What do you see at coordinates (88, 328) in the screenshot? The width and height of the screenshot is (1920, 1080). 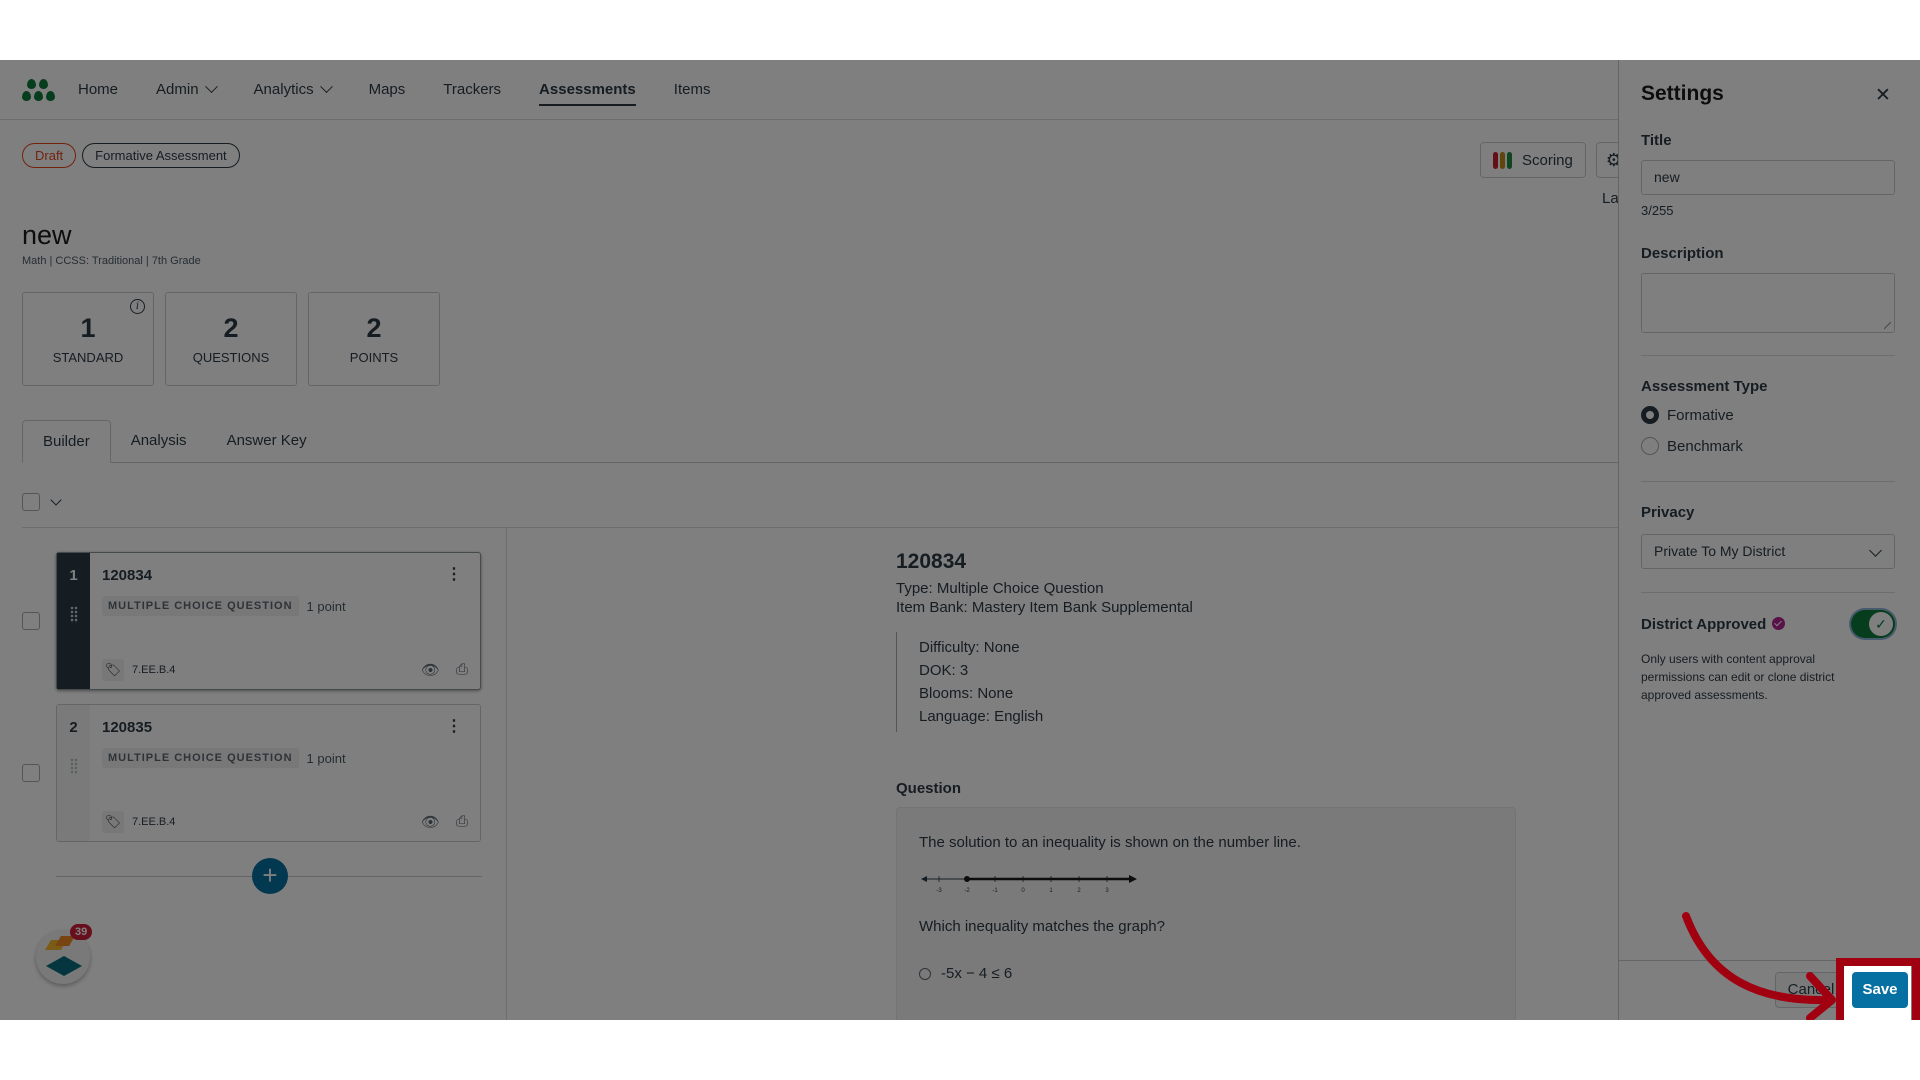 I see `stat-value: 1` at bounding box center [88, 328].